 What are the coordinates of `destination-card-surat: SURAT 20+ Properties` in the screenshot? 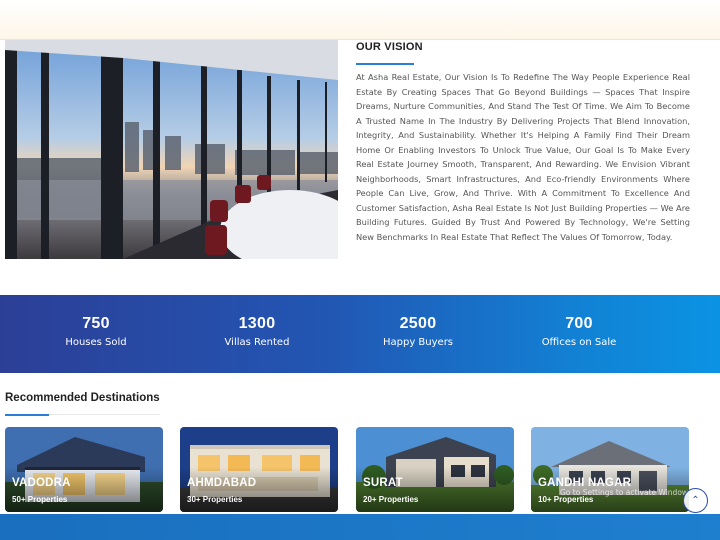 It's located at (435, 469).